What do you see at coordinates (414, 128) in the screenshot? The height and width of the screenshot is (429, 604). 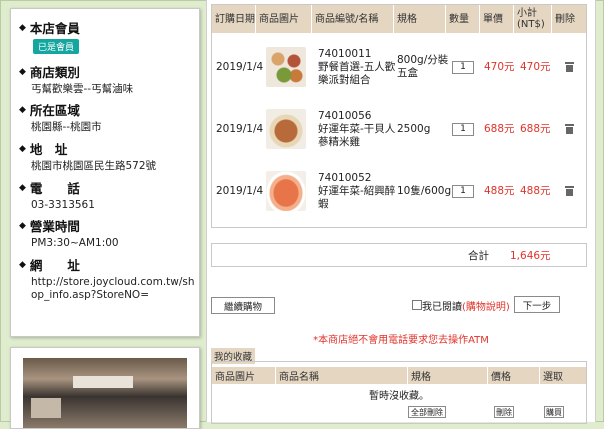 I see `product-spec-cell: 2500g` at bounding box center [414, 128].